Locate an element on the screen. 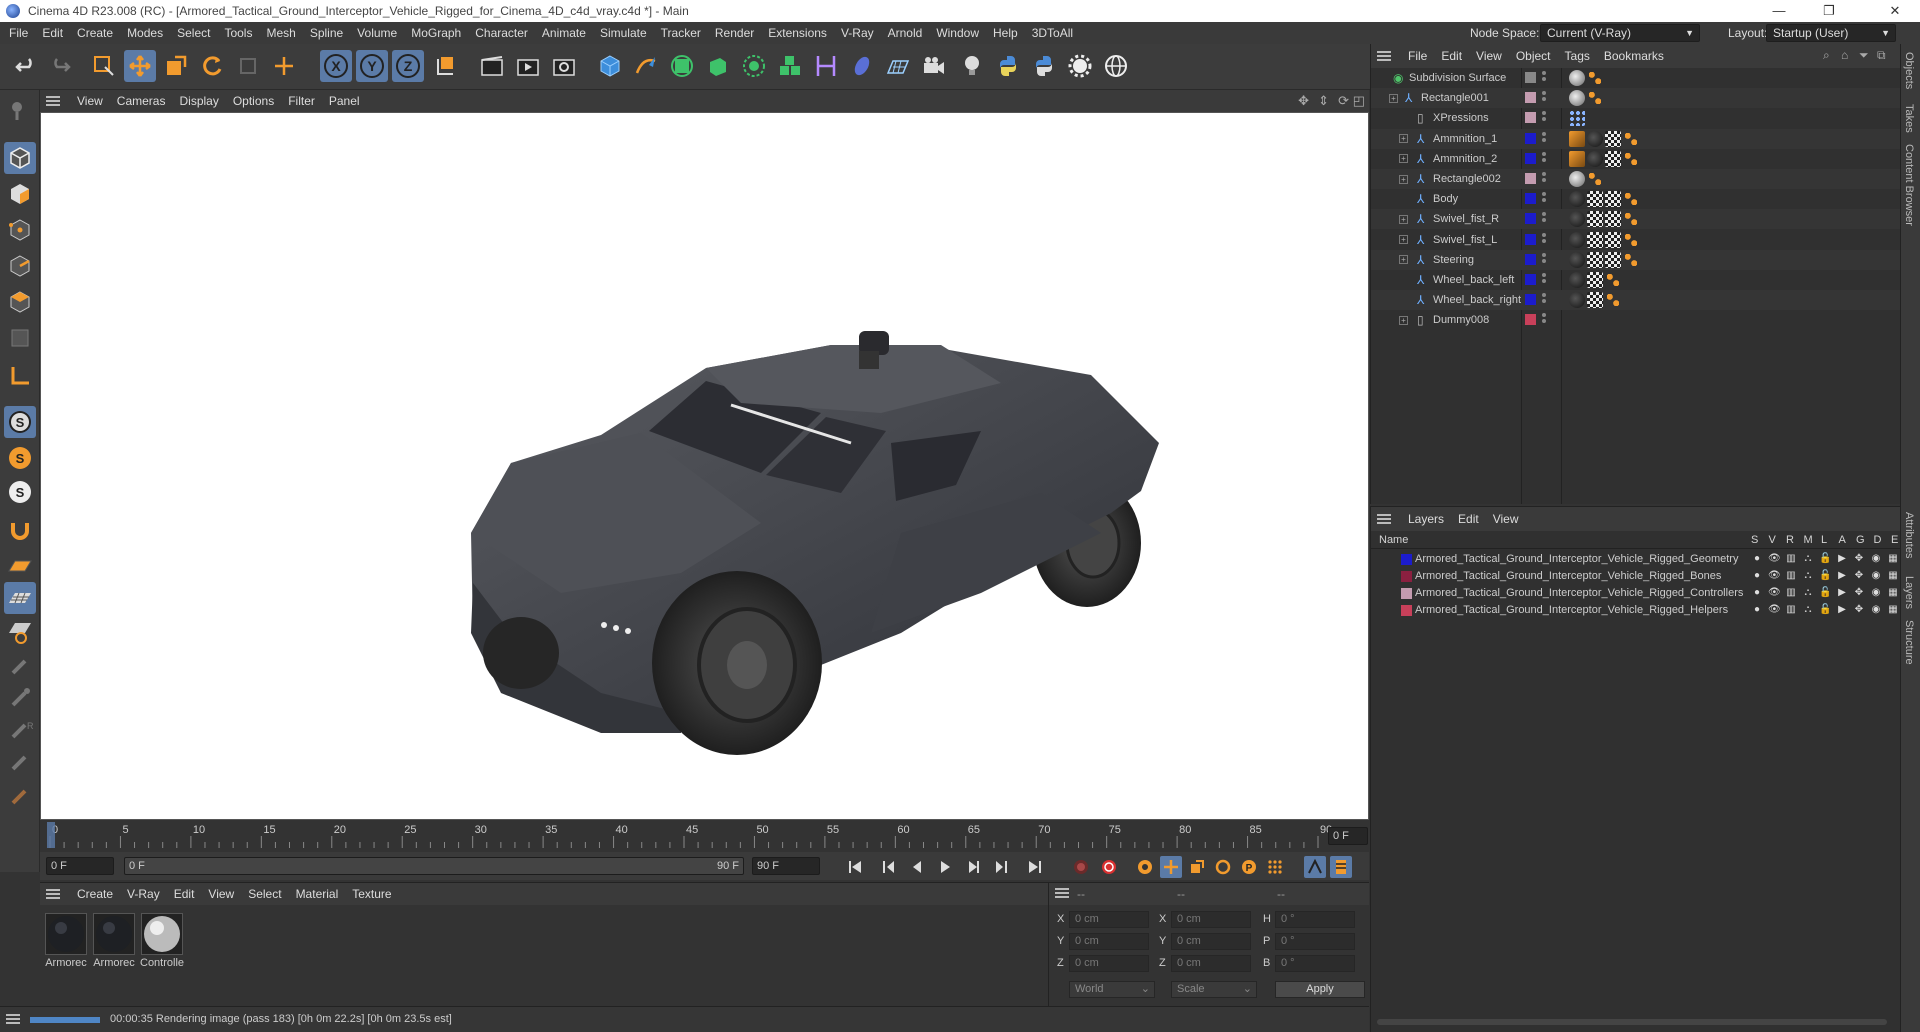 The image size is (1920, 1032). joint-tool-button is located at coordinates (20, 698).